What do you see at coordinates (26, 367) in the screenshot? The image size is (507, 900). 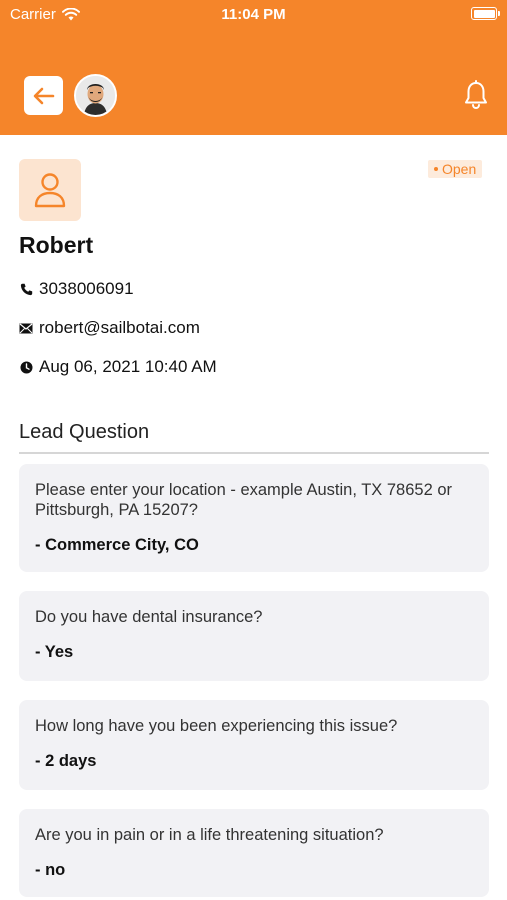 I see `clock-icon` at bounding box center [26, 367].